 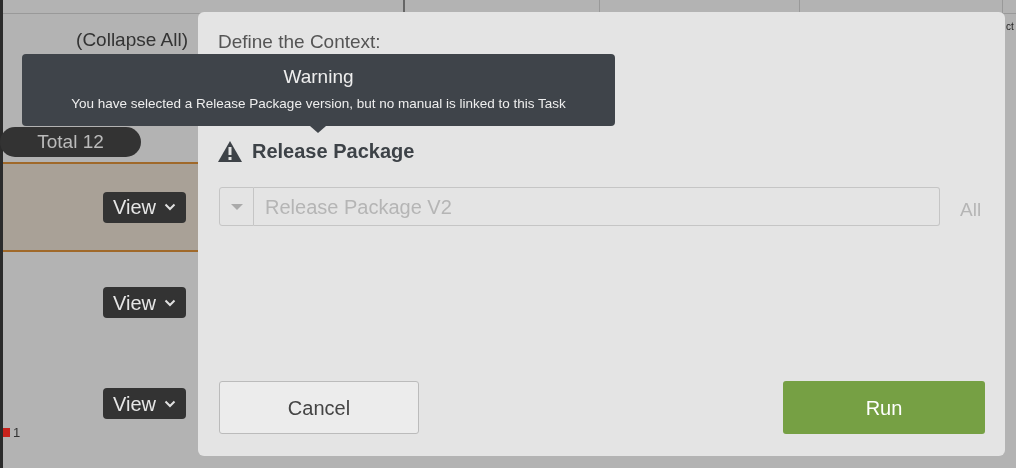 What do you see at coordinates (1010, 27) in the screenshot?
I see `column-header-text: ct` at bounding box center [1010, 27].